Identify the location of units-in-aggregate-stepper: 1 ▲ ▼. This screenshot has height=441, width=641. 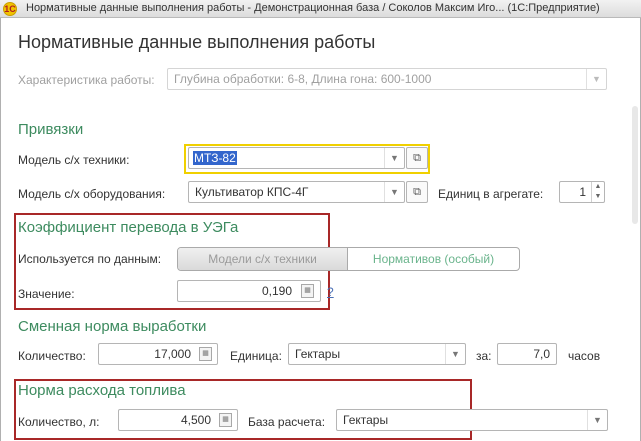
(582, 192).